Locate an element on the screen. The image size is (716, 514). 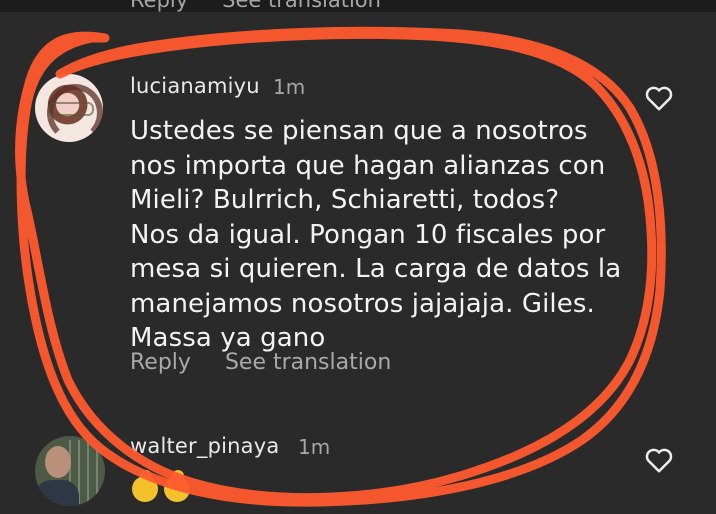
previous-reply-link: Reply is located at coordinates (159, 6).